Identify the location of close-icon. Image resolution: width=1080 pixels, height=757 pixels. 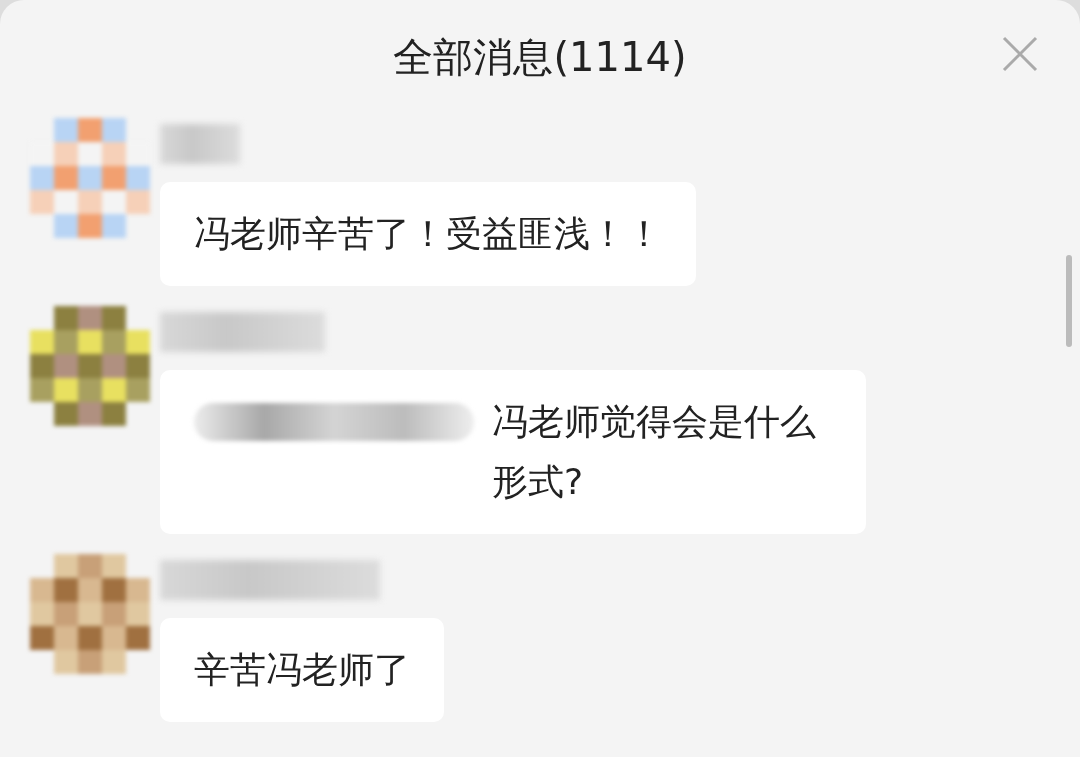
(1020, 54).